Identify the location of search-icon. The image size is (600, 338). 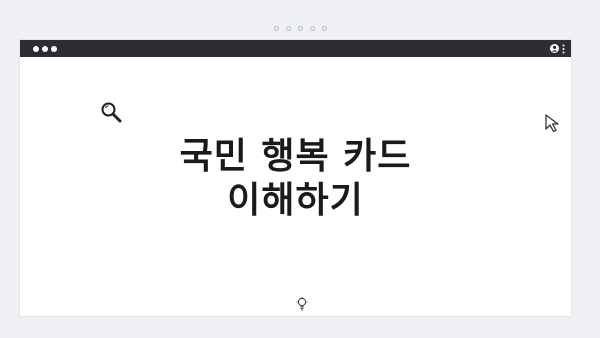
(111, 114).